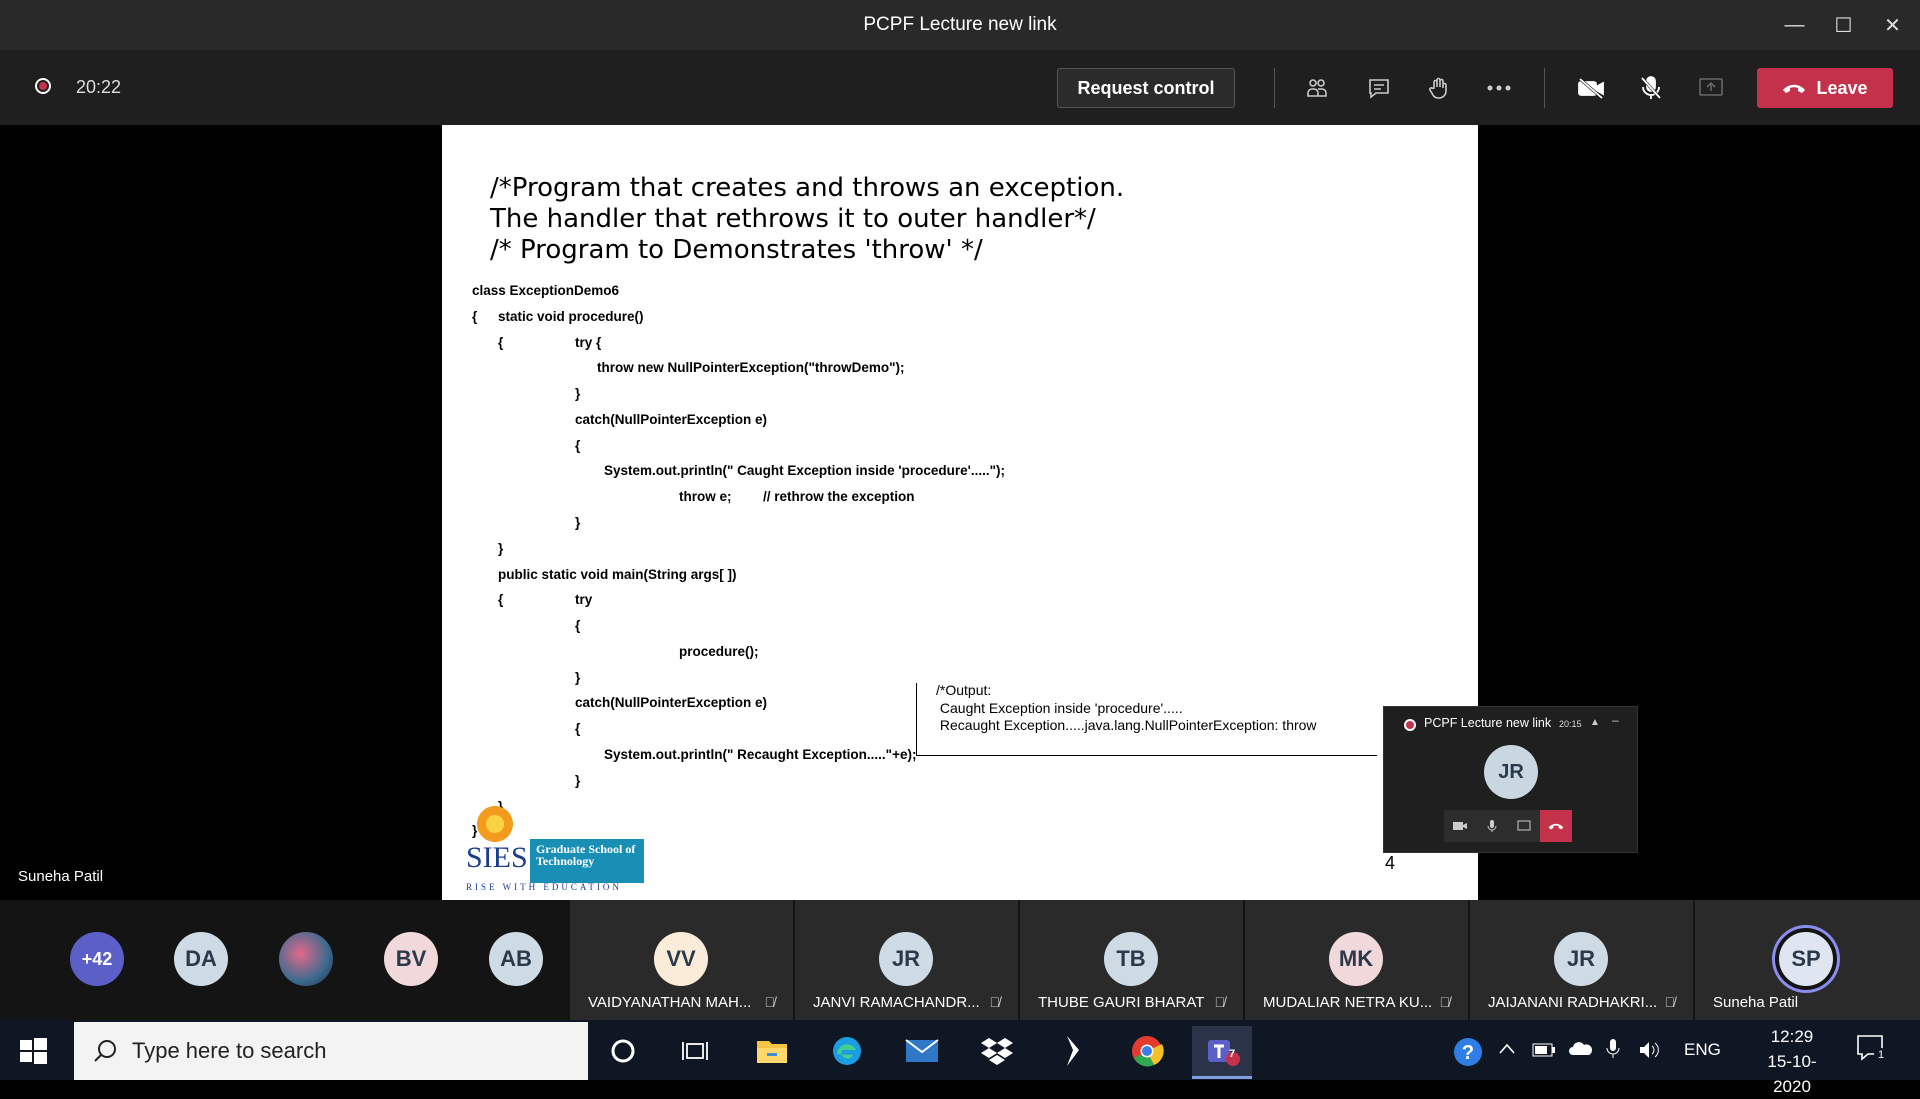  I want to click on edge-browser-icon, so click(847, 1051).